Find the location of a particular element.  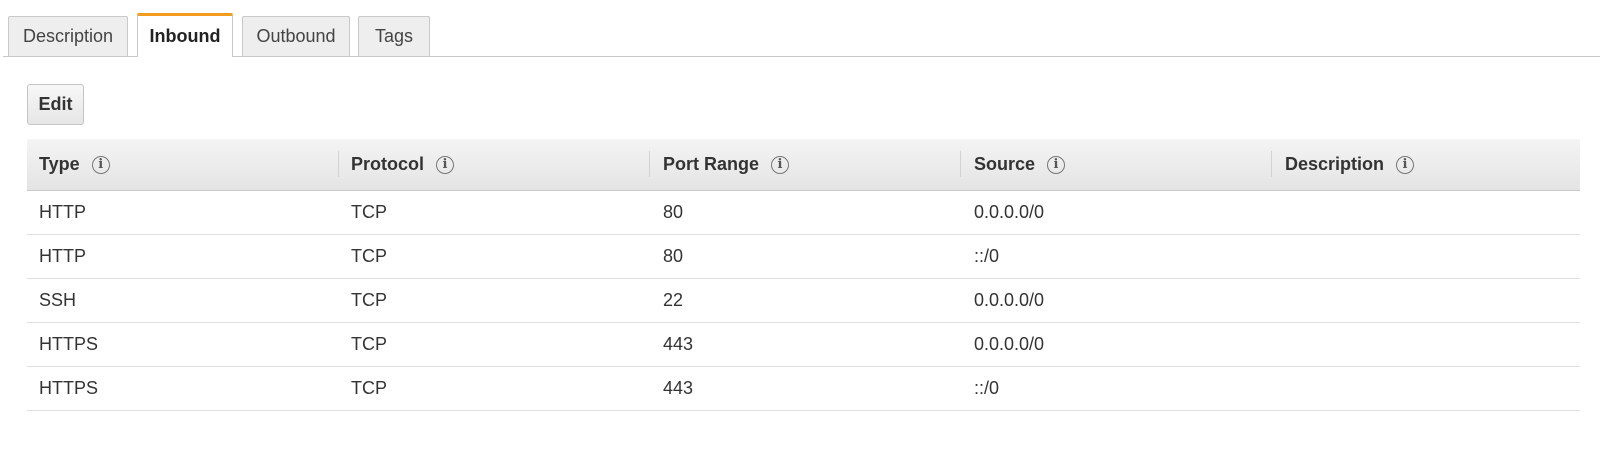

tab-description: Description is located at coordinates (68, 36).